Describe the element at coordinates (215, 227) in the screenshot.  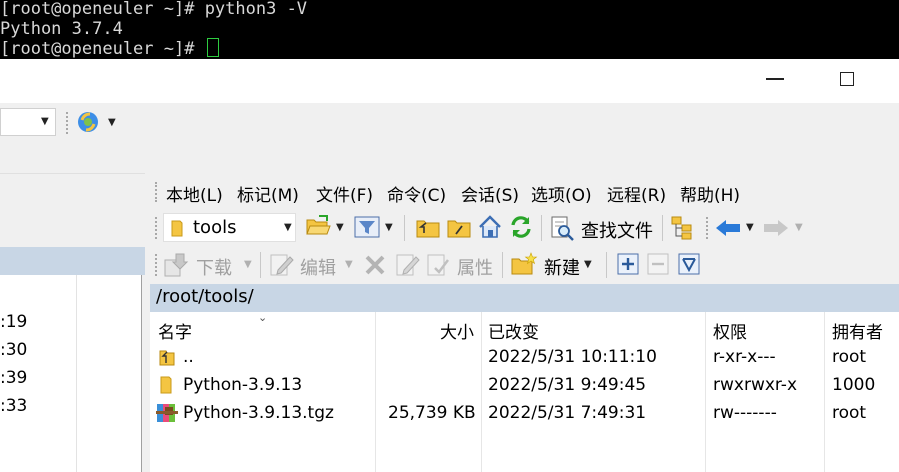
I see `remote-directory-name: tools` at that location.